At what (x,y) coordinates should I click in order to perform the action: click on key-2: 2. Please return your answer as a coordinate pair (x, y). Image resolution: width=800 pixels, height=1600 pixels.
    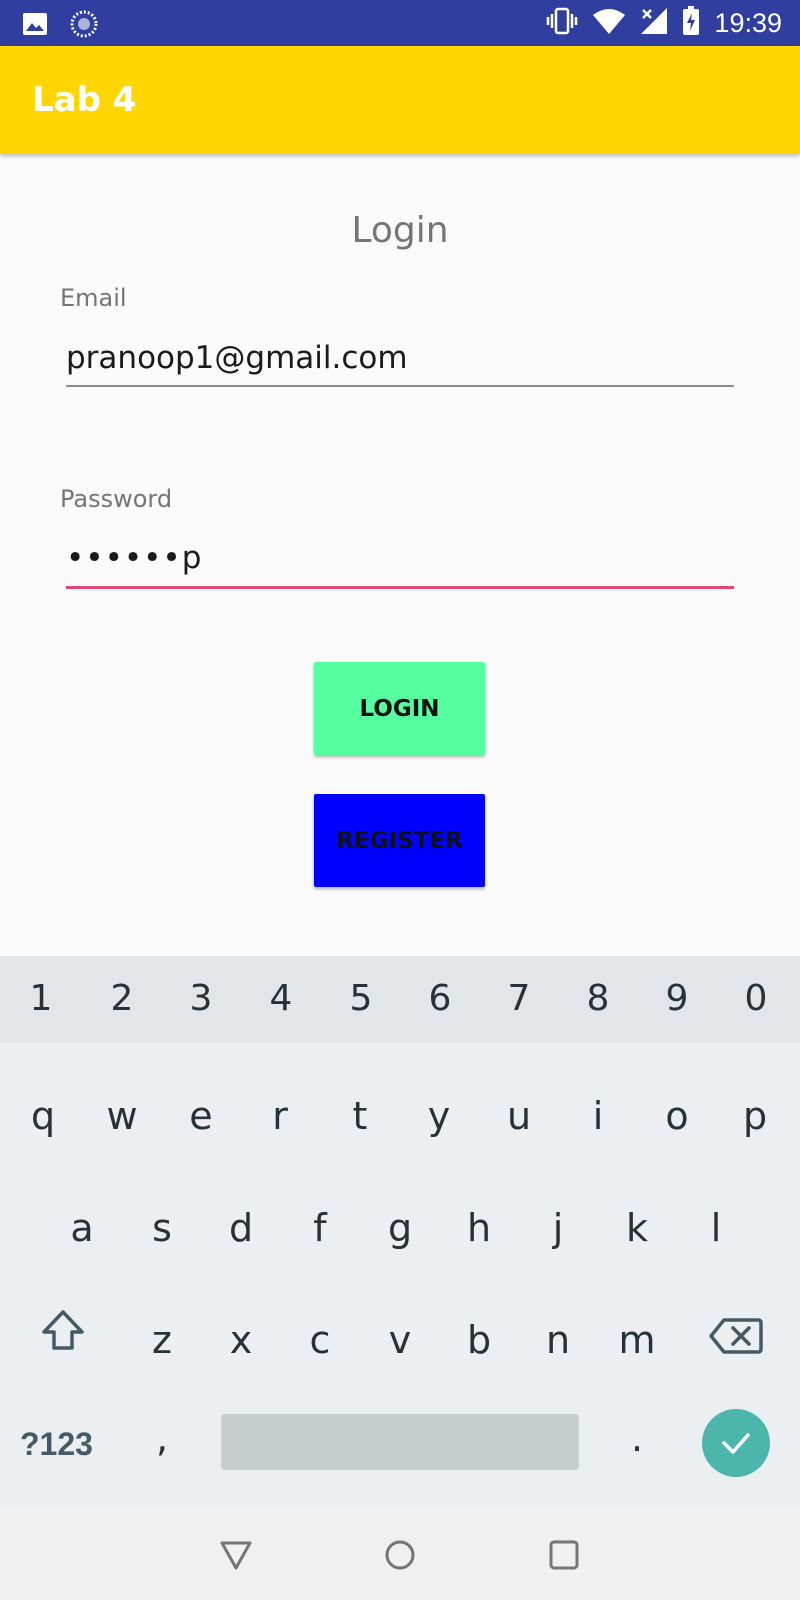
    Looking at the image, I should click on (122, 998).